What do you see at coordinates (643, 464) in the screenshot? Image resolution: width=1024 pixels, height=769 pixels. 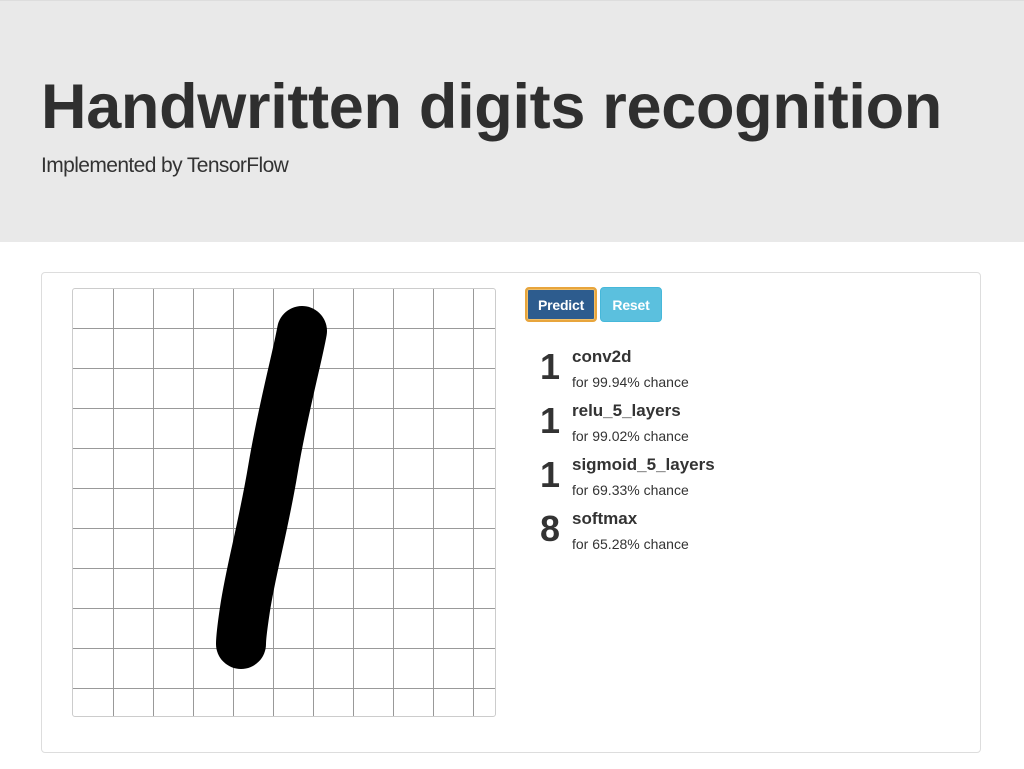 I see `model-name: sigmoid_5_layers` at bounding box center [643, 464].